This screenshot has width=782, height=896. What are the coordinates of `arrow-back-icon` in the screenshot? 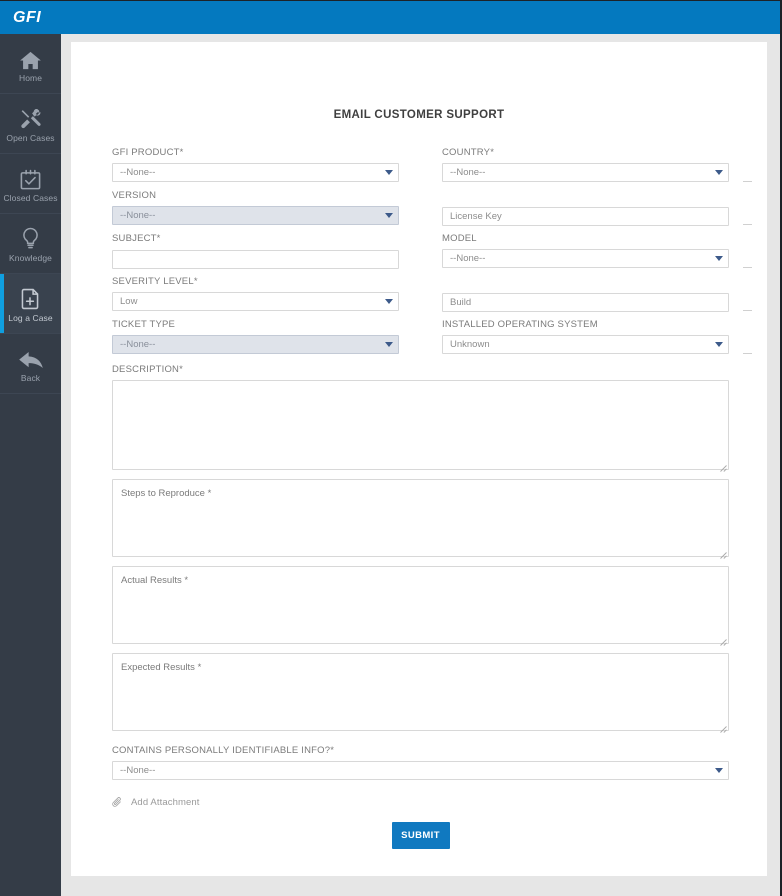 It's located at (30, 357).